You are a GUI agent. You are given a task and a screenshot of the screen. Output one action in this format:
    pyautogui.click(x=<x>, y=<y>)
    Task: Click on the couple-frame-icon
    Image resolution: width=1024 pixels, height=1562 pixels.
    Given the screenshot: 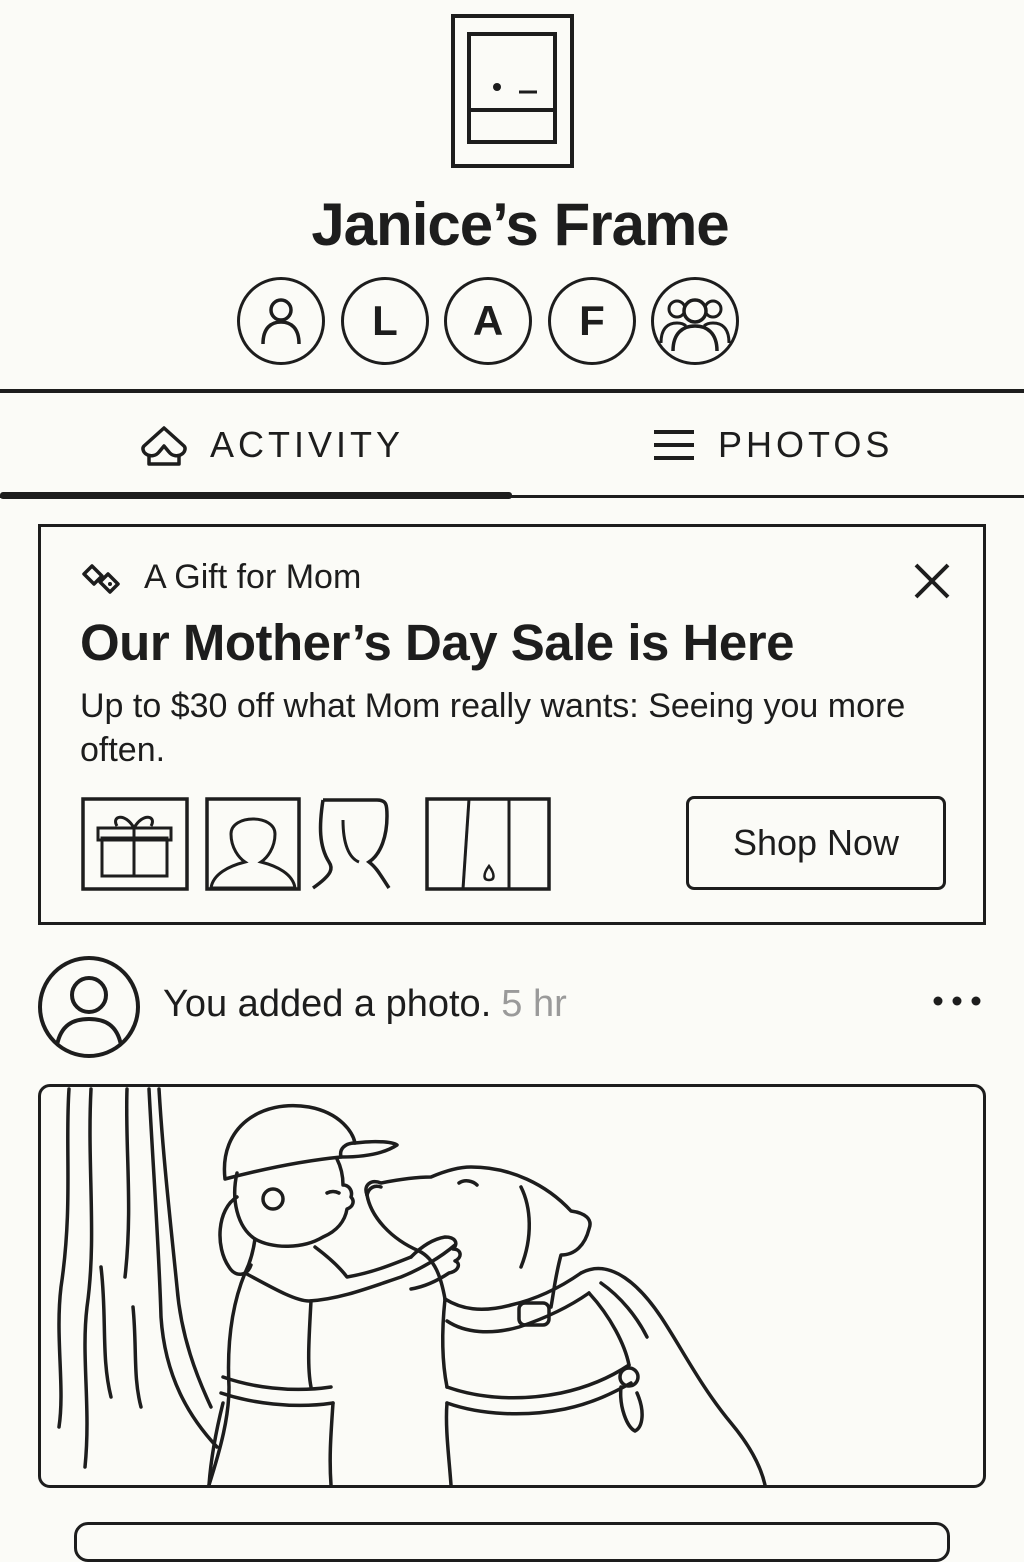 What is the action you would take?
    pyautogui.click(x=351, y=844)
    